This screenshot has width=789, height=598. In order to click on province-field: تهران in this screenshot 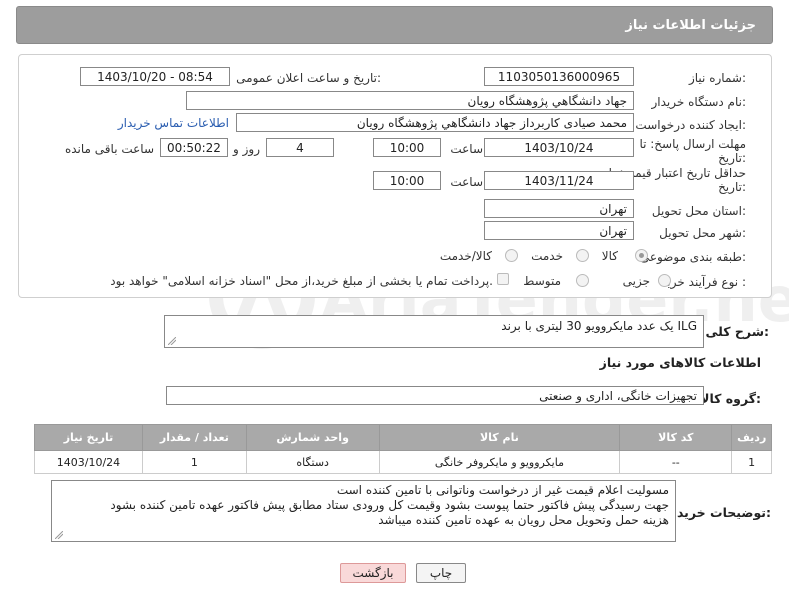, I will do `click(559, 208)`.